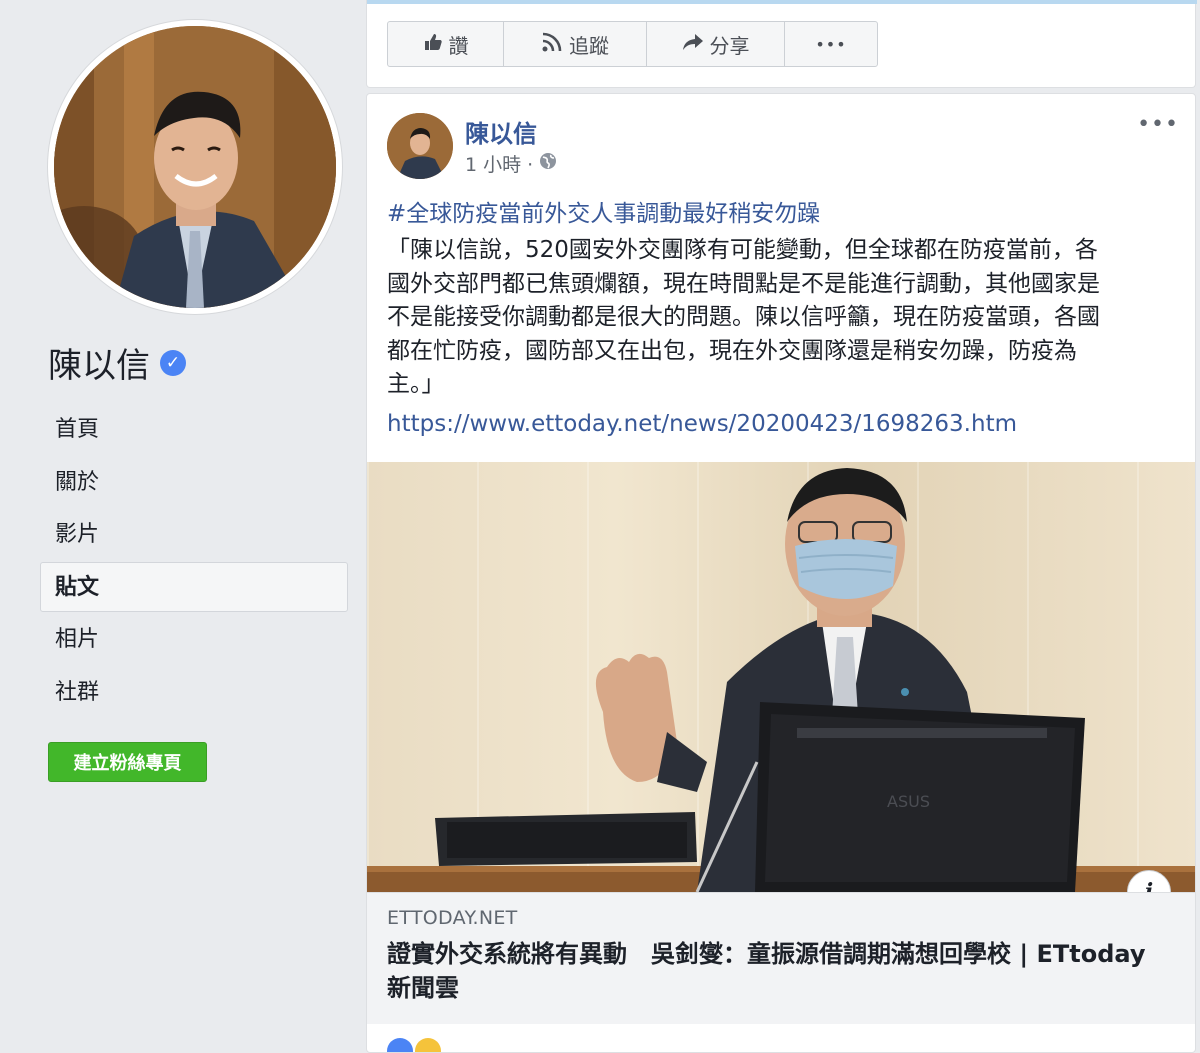 The image size is (1200, 1053). What do you see at coordinates (194, 482) in the screenshot?
I see `nav-item-about: 關於` at bounding box center [194, 482].